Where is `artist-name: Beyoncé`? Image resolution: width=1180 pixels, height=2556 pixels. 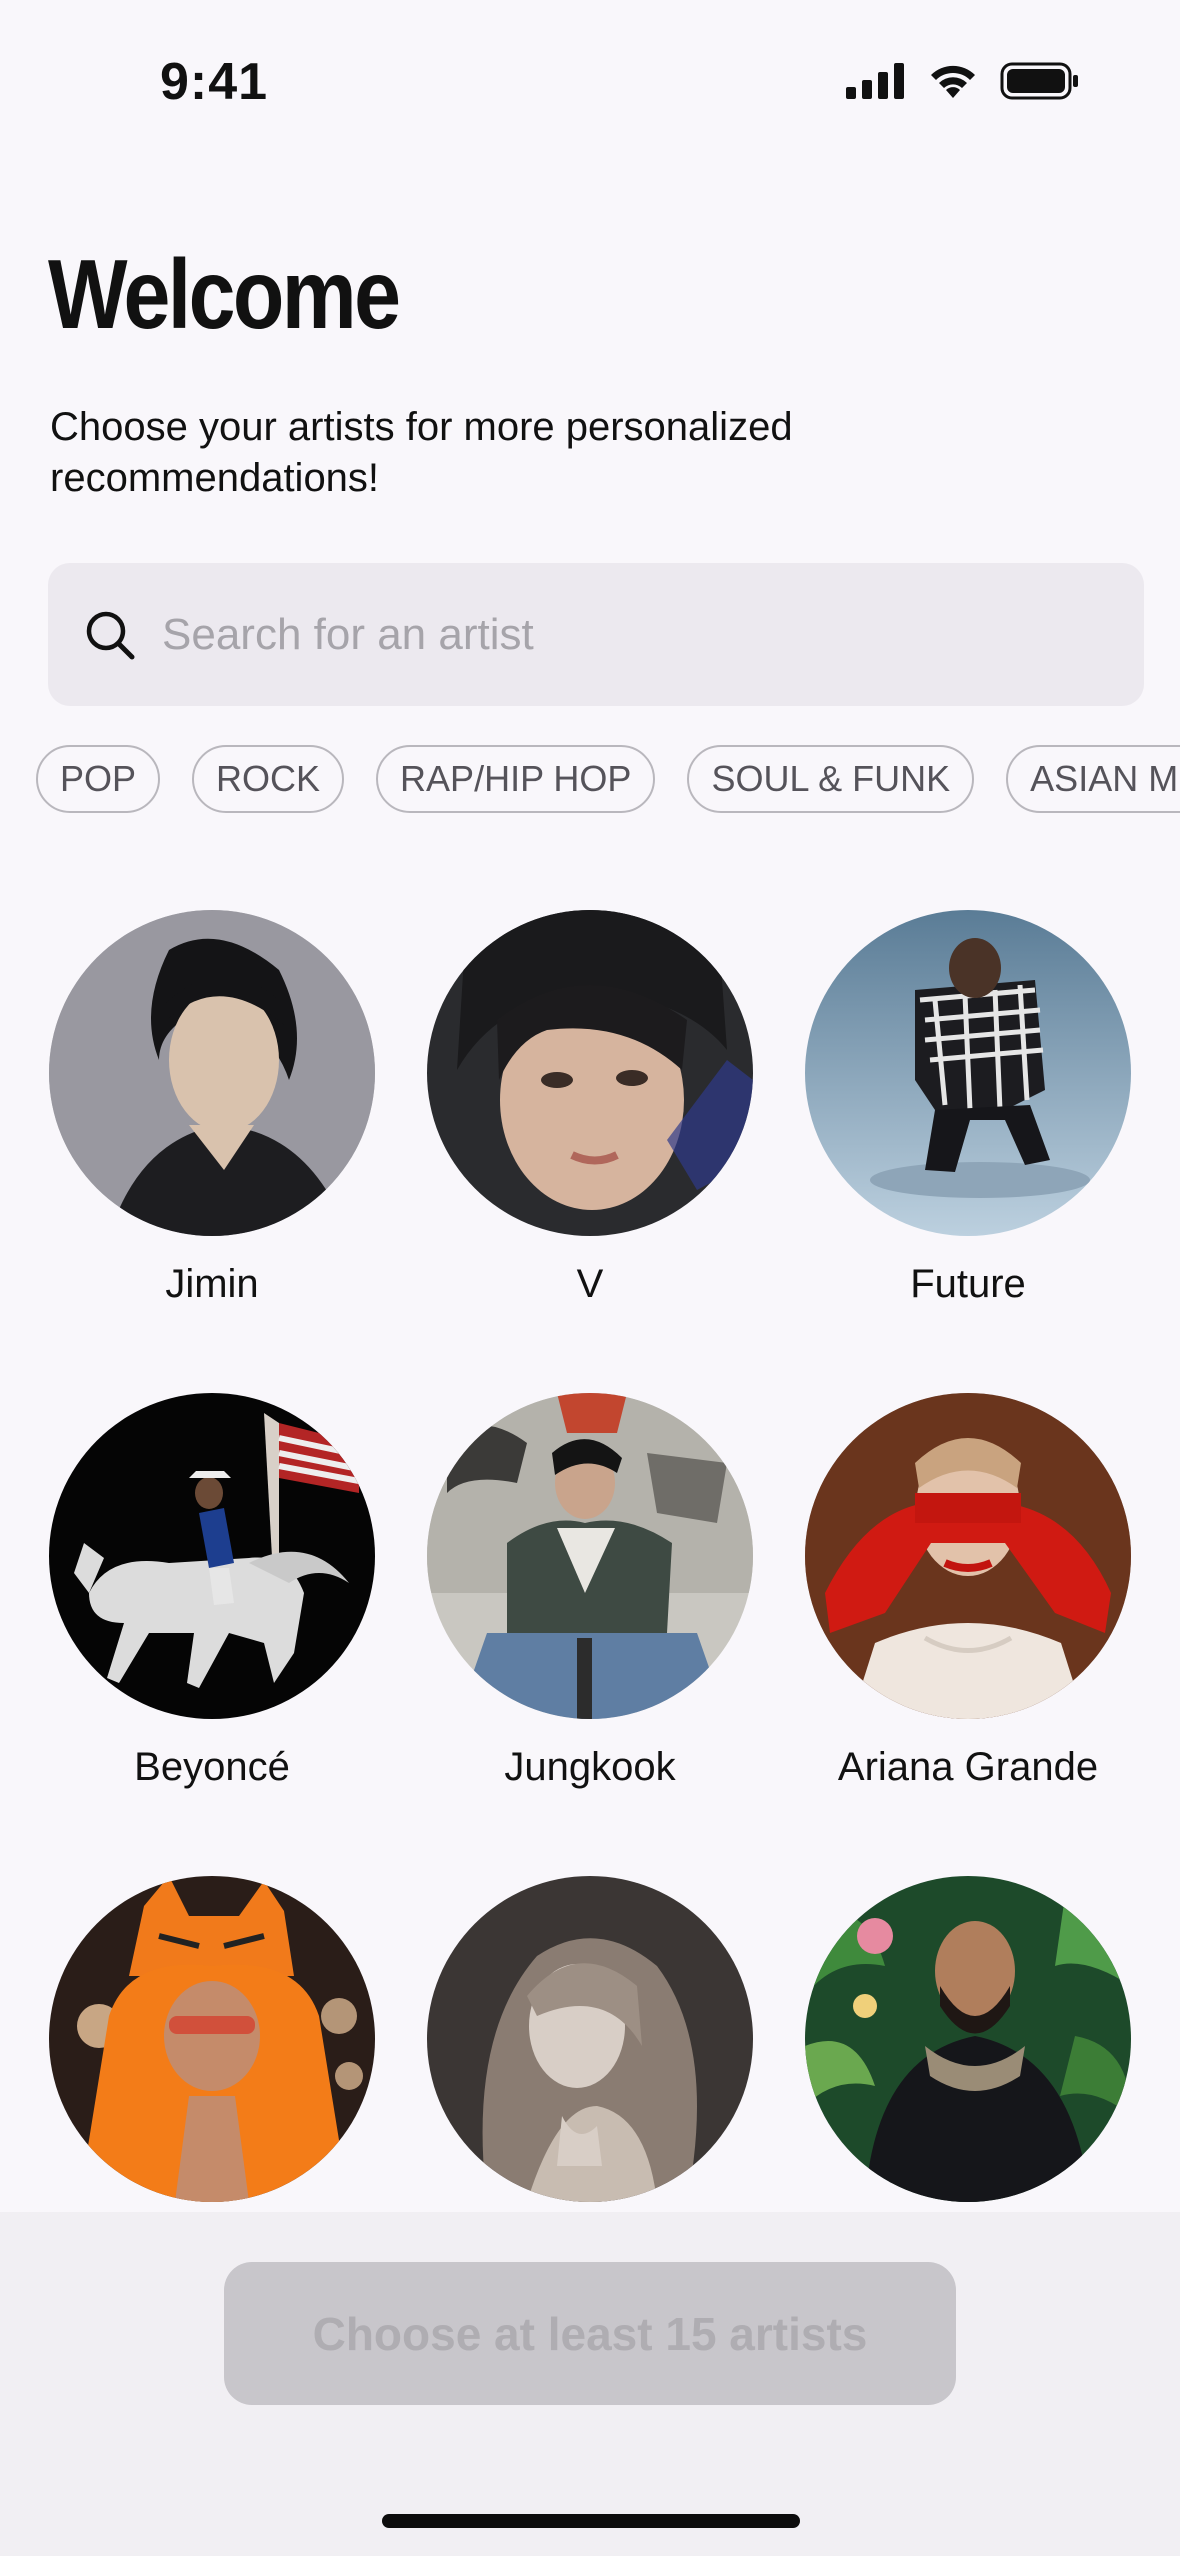 artist-name: Beyoncé is located at coordinates (212, 1767).